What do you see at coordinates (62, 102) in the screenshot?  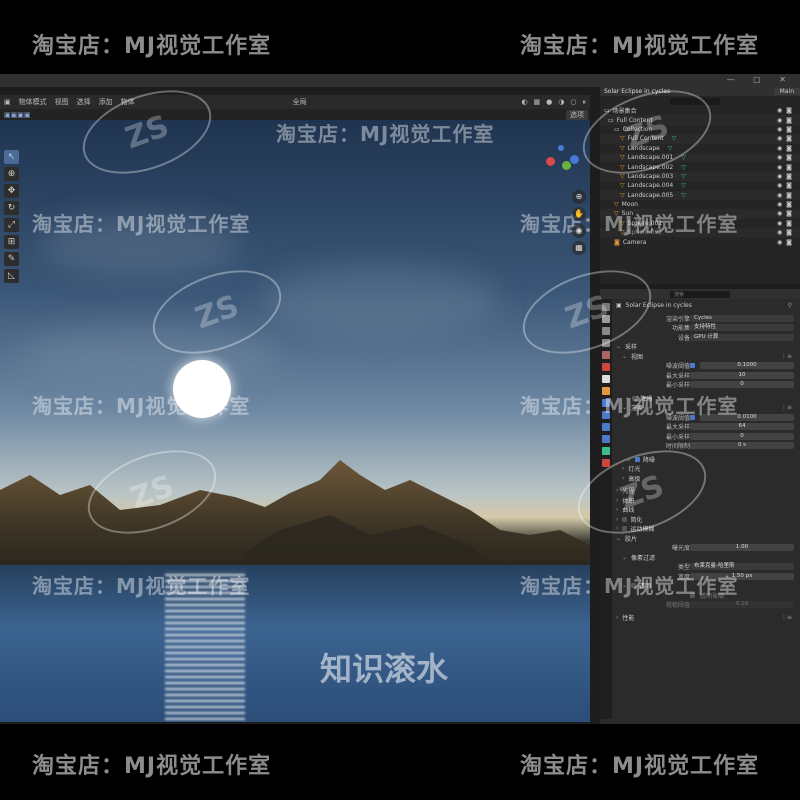 I see `menu-view: 视图` at bounding box center [62, 102].